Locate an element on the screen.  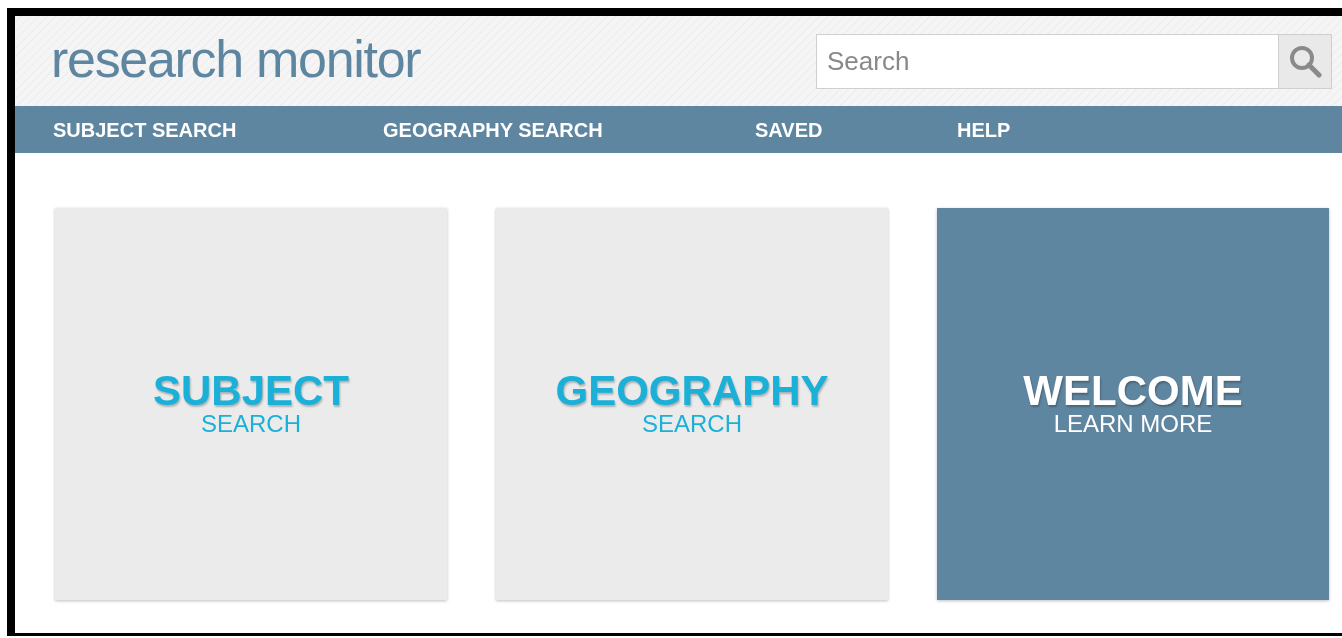
nav-link: HELP is located at coordinates (1017, 129).